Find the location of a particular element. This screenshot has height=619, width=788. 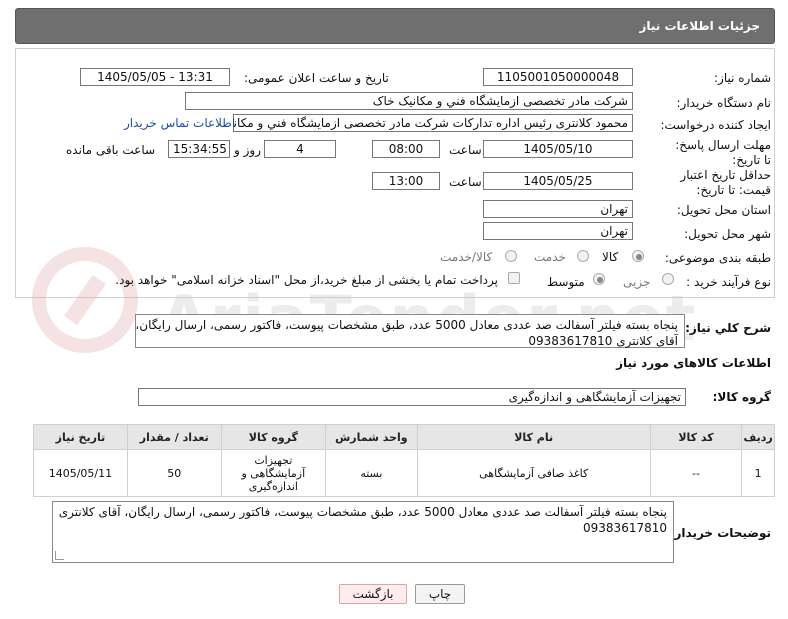

creator-label: ایجاد کننده درخواست: is located at coordinates (715, 125).